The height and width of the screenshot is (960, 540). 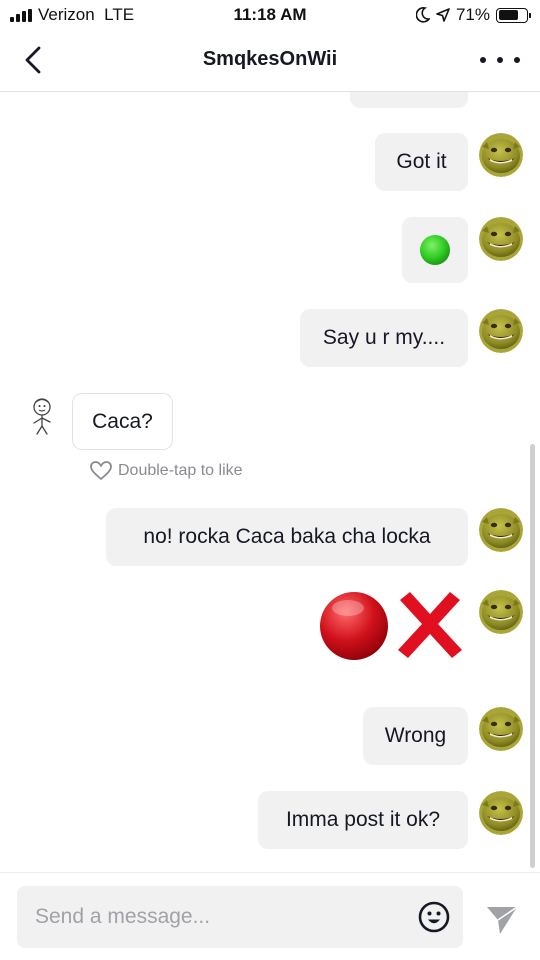 What do you see at coordinates (270, 15) in the screenshot?
I see `status-bar: Verizon LTE 11:18 AM 71%` at bounding box center [270, 15].